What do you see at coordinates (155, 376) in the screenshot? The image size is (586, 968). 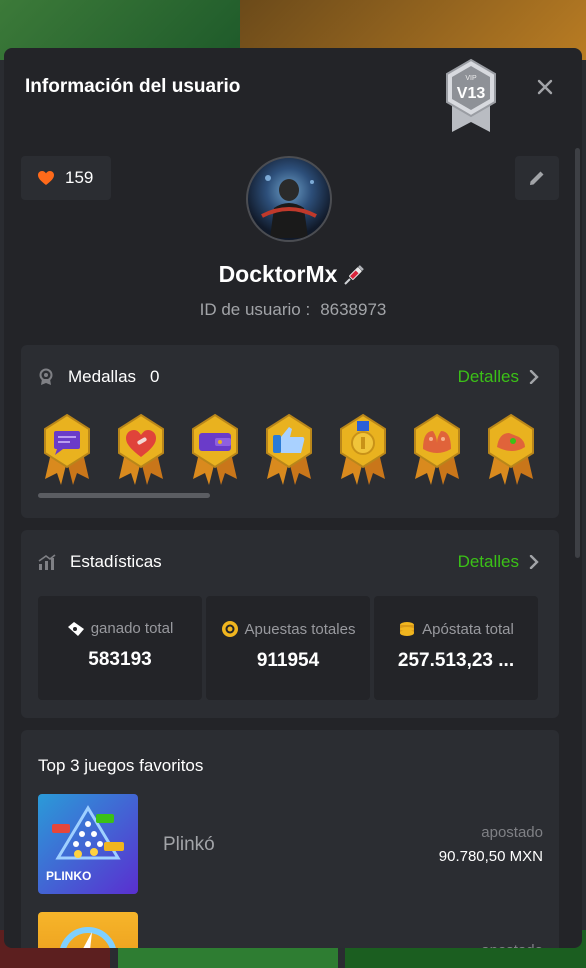 I see `medals-count: 0` at bounding box center [155, 376].